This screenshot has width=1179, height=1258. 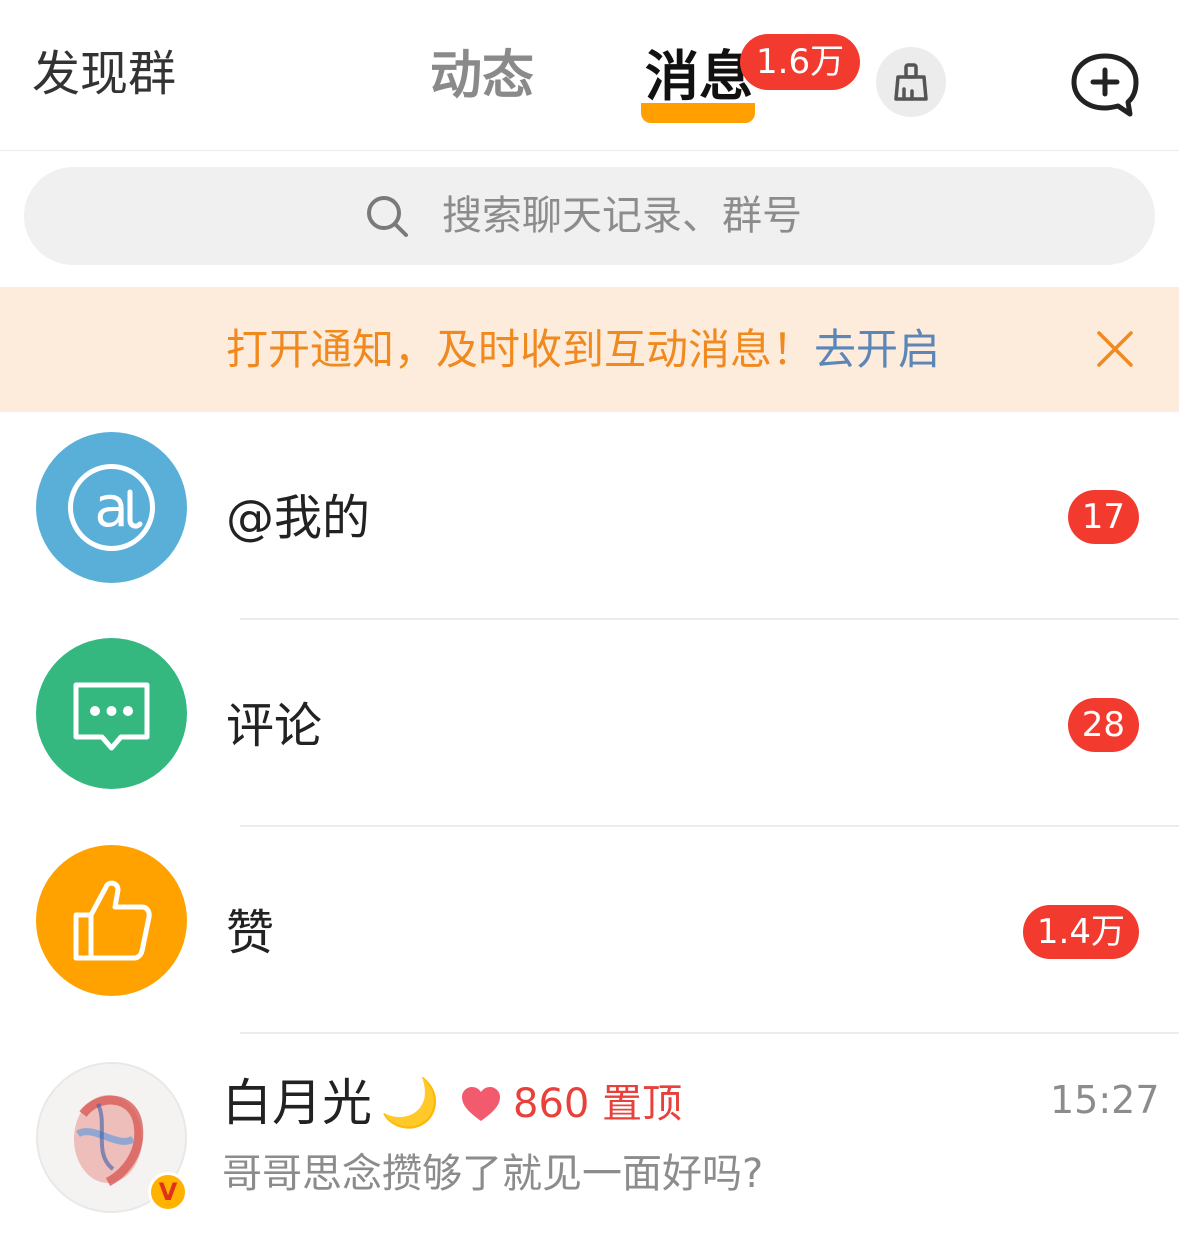 What do you see at coordinates (274, 726) in the screenshot?
I see `comments-label: 评论` at bounding box center [274, 726].